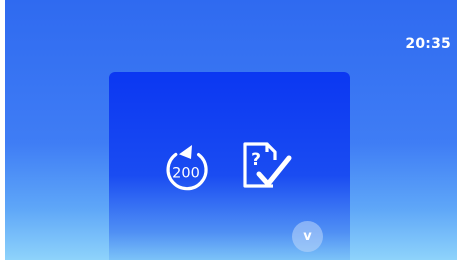 The width and height of the screenshot is (457, 260). I want to click on counter-rotate-icon: 200, so click(186, 169).